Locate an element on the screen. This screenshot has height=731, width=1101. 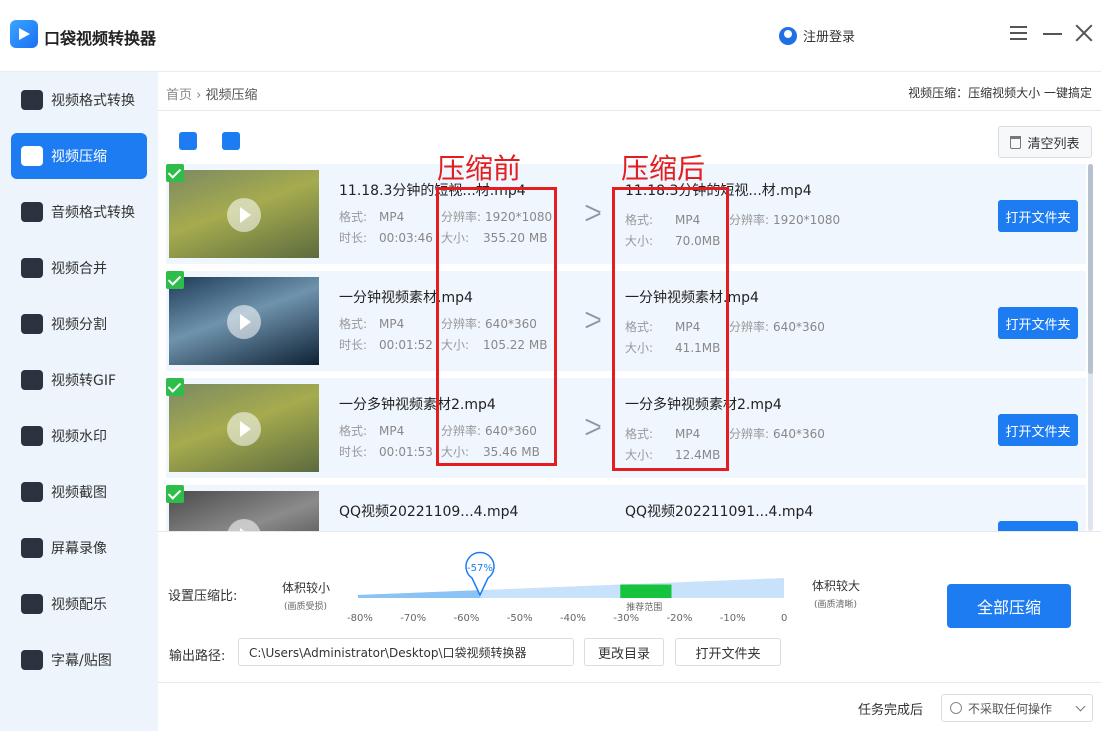
slider-tick-label: -80% is located at coordinates (360, 618).